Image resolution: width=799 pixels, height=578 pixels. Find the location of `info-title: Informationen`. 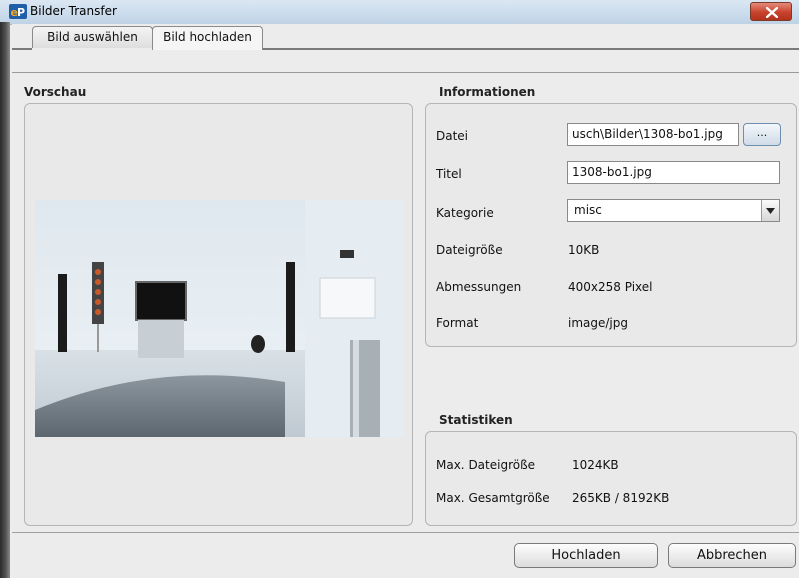

info-title: Informationen is located at coordinates (487, 92).